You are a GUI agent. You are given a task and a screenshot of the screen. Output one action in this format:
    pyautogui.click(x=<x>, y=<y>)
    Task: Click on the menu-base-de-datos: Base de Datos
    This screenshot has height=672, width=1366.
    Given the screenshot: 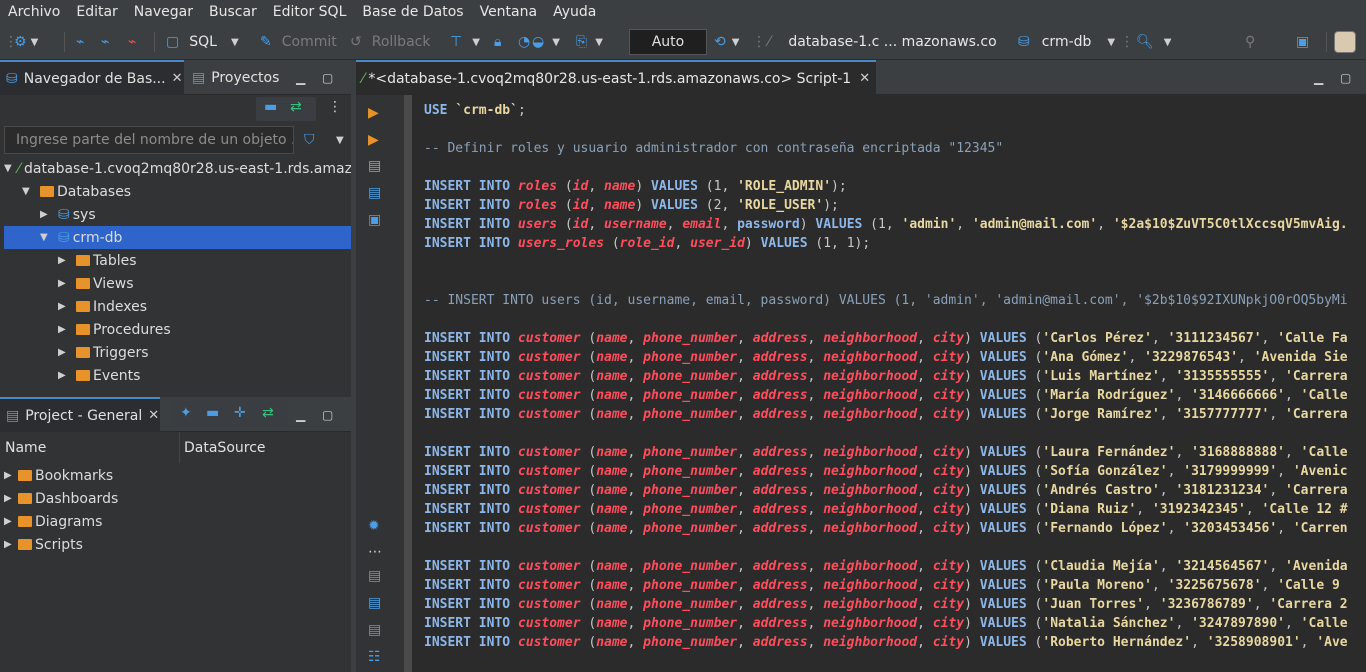 What is the action you would take?
    pyautogui.click(x=412, y=12)
    